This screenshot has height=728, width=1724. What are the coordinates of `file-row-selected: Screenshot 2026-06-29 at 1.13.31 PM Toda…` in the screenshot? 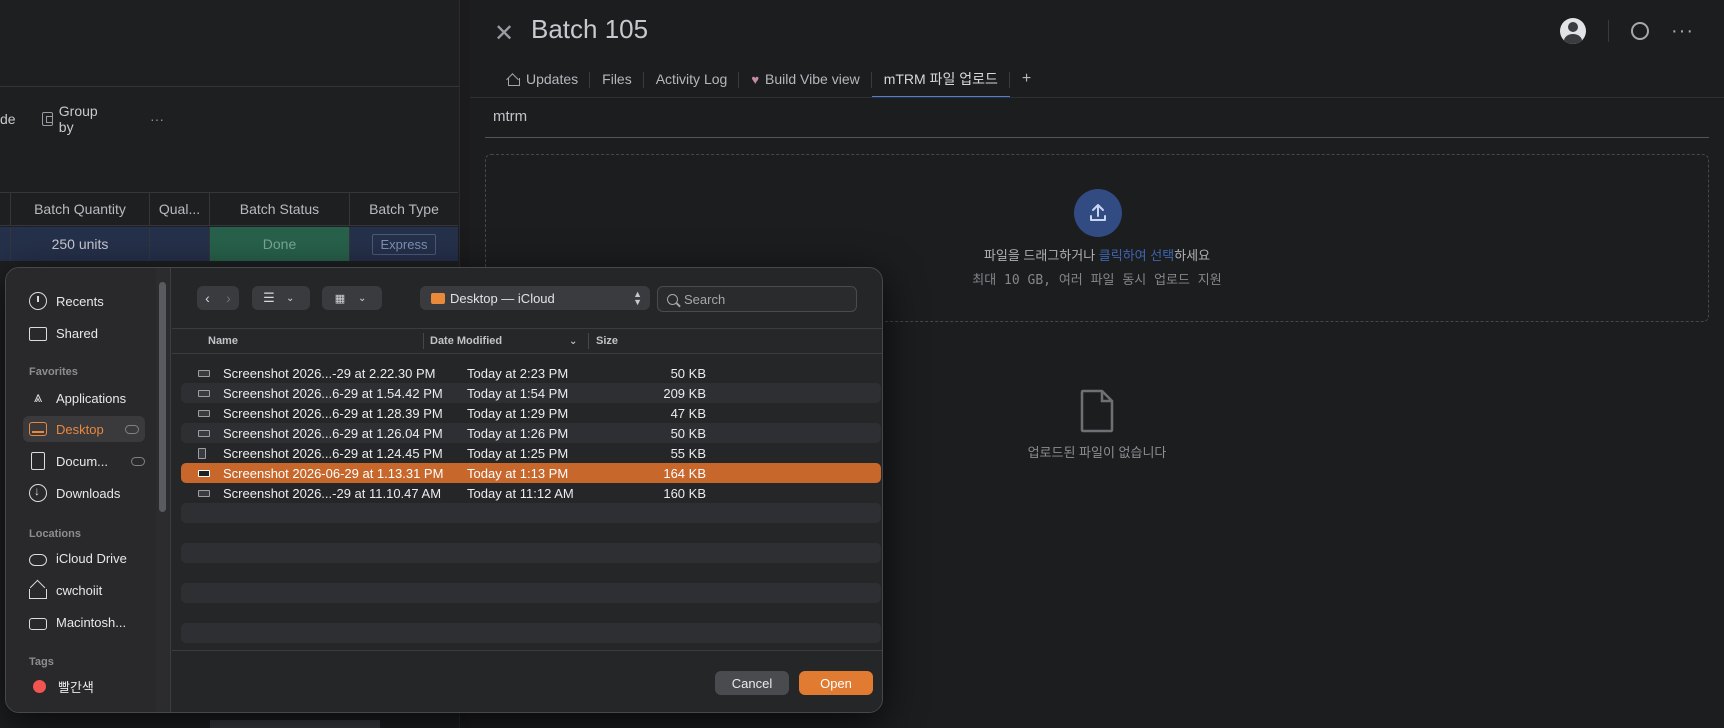 It's located at (531, 473).